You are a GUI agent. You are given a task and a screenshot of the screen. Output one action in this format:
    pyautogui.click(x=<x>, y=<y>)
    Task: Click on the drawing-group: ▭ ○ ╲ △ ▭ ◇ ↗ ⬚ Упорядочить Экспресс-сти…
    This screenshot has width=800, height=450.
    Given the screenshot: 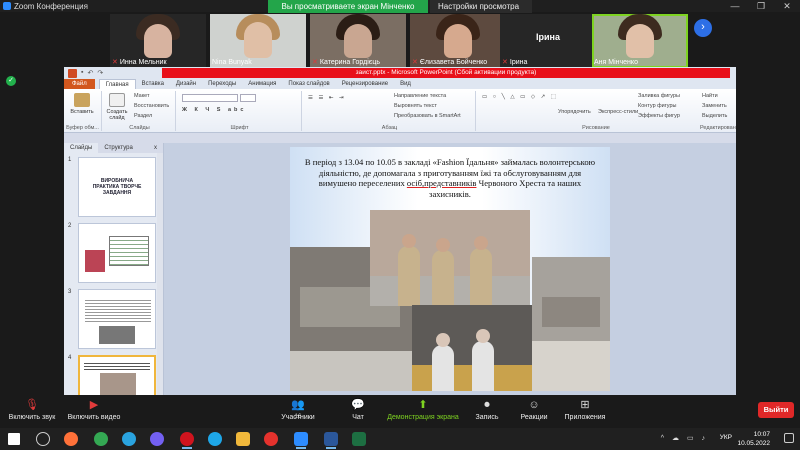 What is the action you would take?
    pyautogui.click(x=581, y=112)
    